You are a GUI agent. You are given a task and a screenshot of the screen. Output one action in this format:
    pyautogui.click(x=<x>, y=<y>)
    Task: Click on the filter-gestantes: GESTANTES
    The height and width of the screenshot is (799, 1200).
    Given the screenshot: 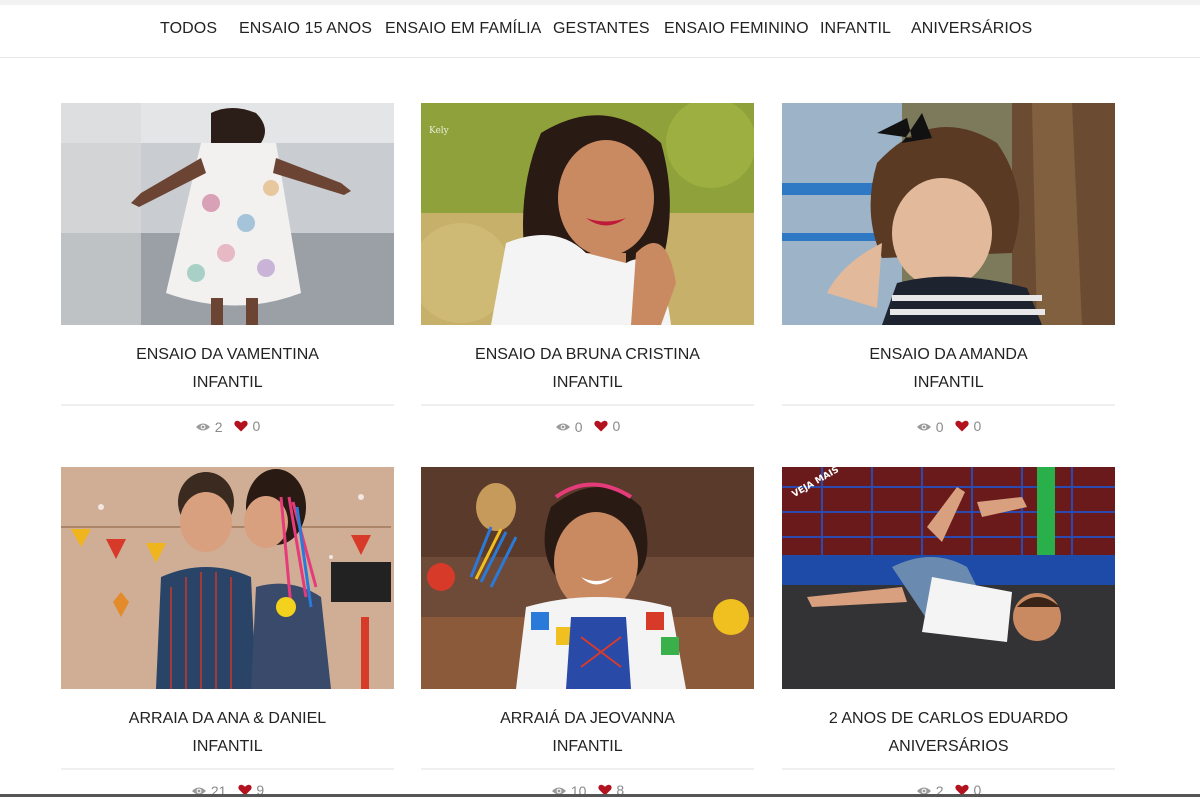 What is the action you would take?
    pyautogui.click(x=601, y=29)
    